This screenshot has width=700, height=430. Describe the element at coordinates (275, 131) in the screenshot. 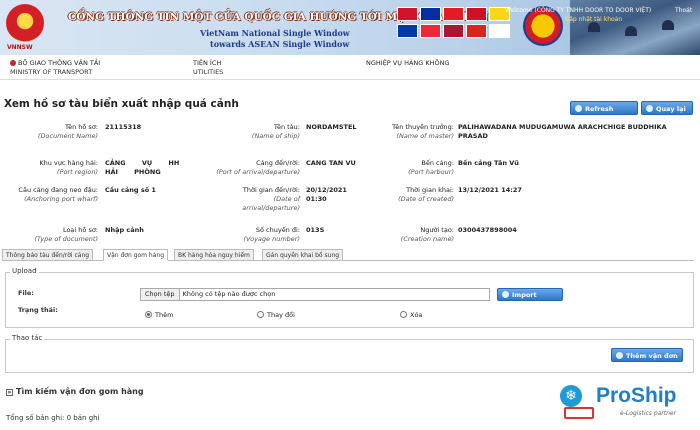

I see `ship-name-label: Tên tàu: (Name of ship)` at that location.